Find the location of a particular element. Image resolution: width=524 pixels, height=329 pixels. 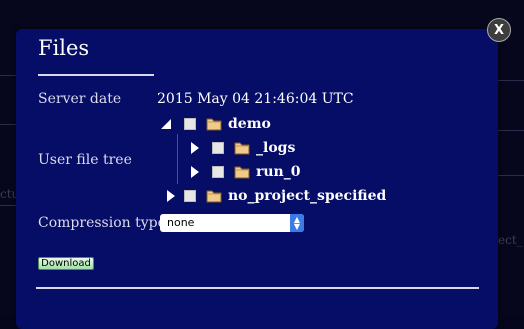

triangle-down-icon is located at coordinates (166, 124).